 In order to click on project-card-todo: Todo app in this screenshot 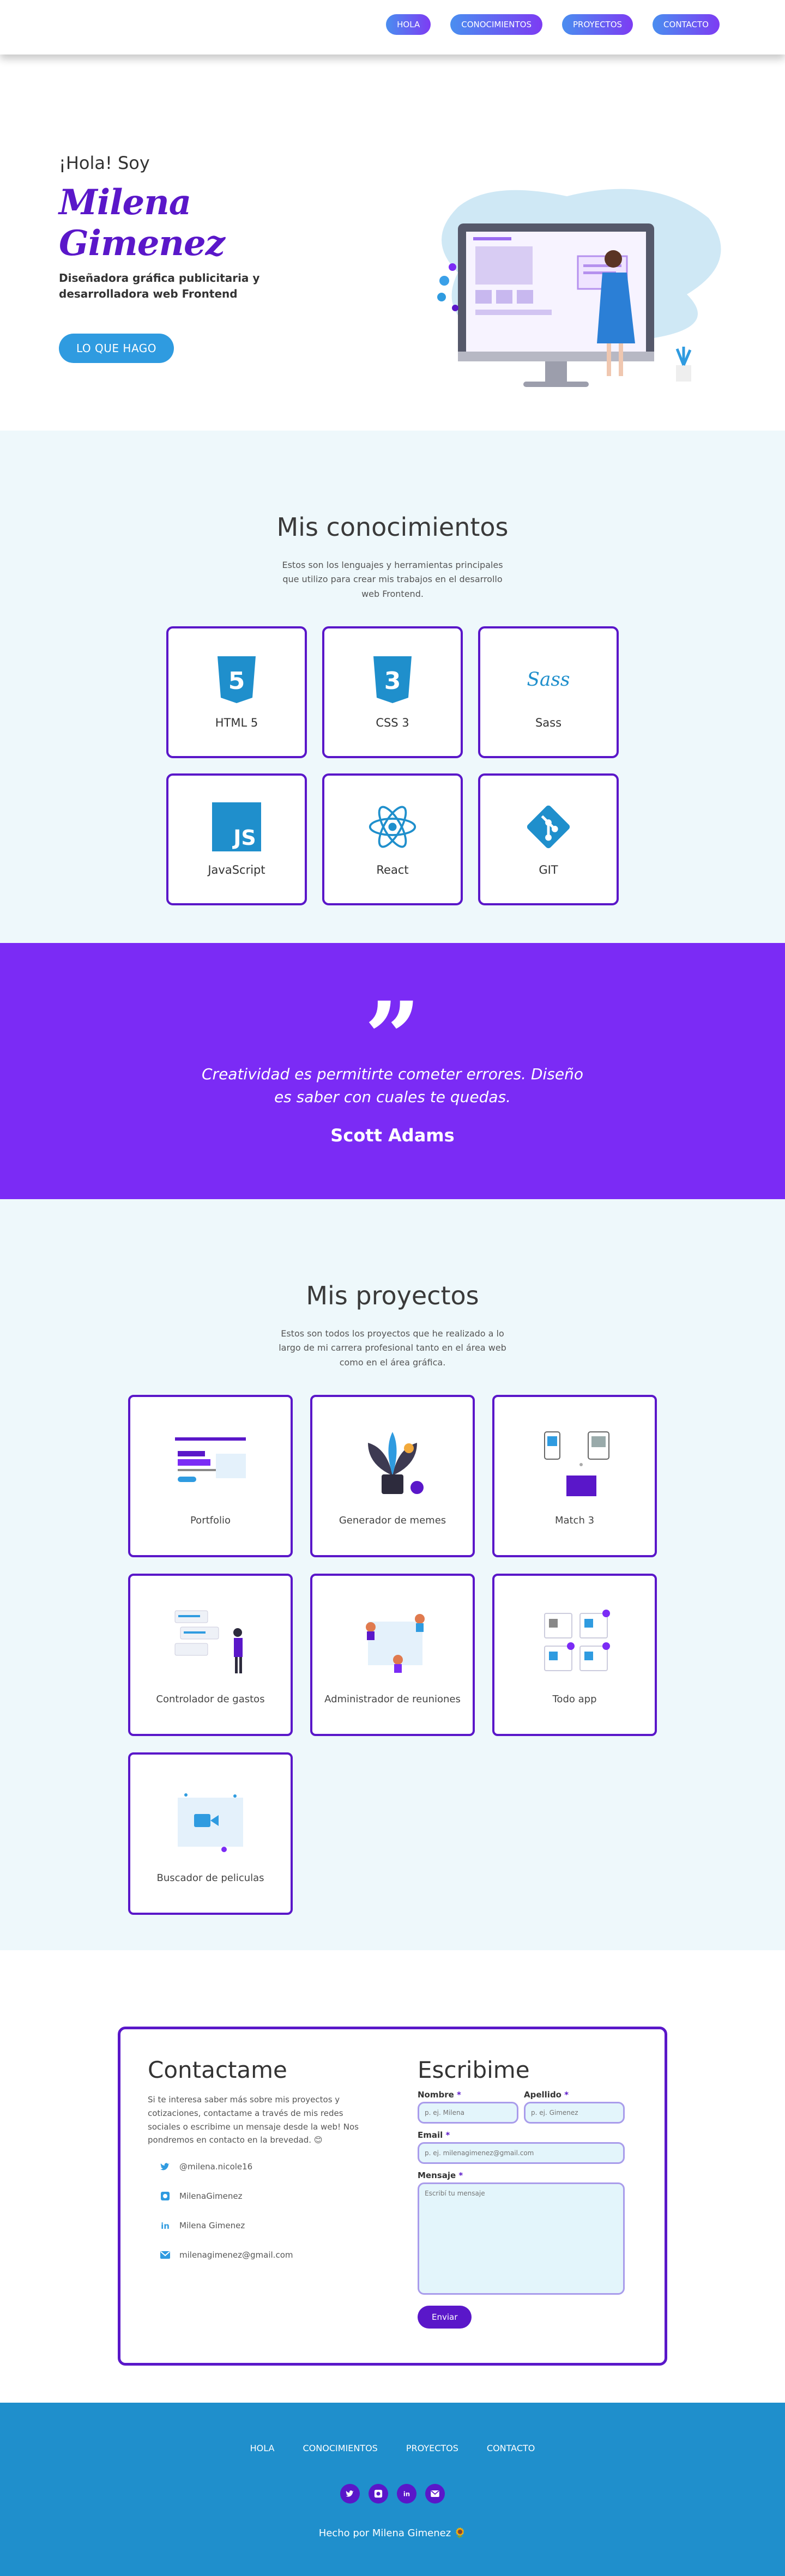, I will do `click(574, 1655)`.